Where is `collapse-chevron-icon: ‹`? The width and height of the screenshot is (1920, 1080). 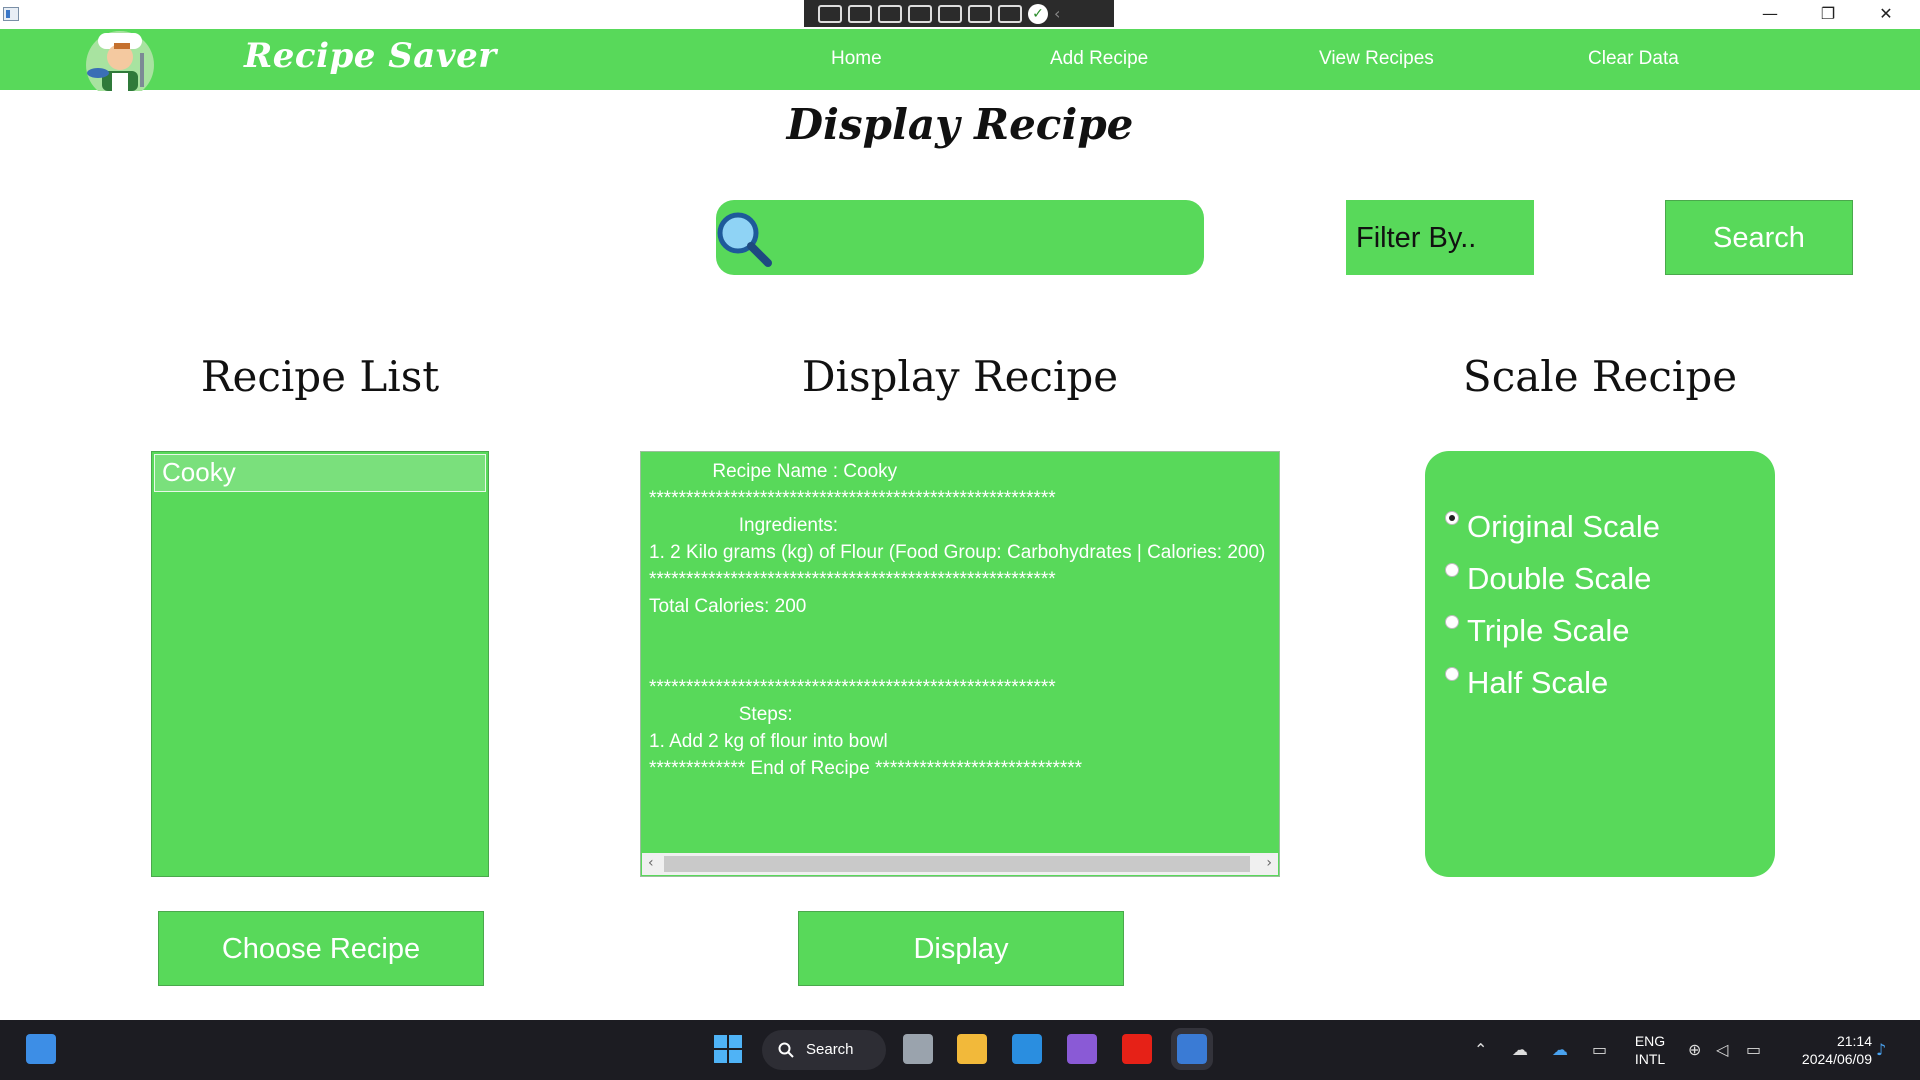 collapse-chevron-icon: ‹ is located at coordinates (1060, 13).